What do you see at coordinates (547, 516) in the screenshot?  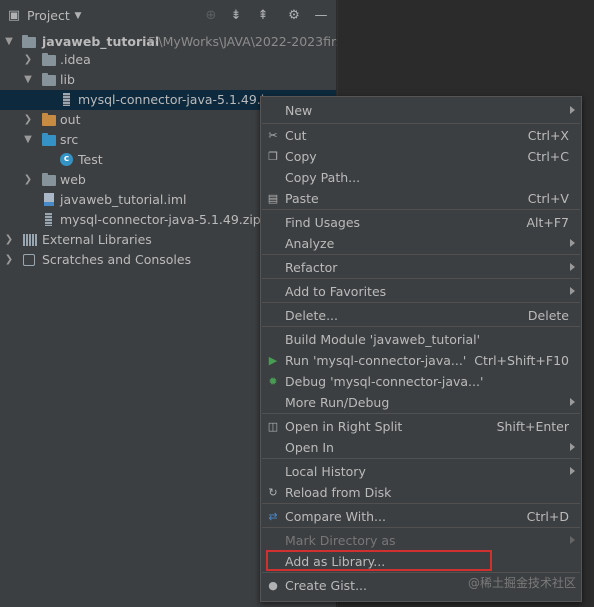 I see `menu-shortcut: Ctrl+D` at bounding box center [547, 516].